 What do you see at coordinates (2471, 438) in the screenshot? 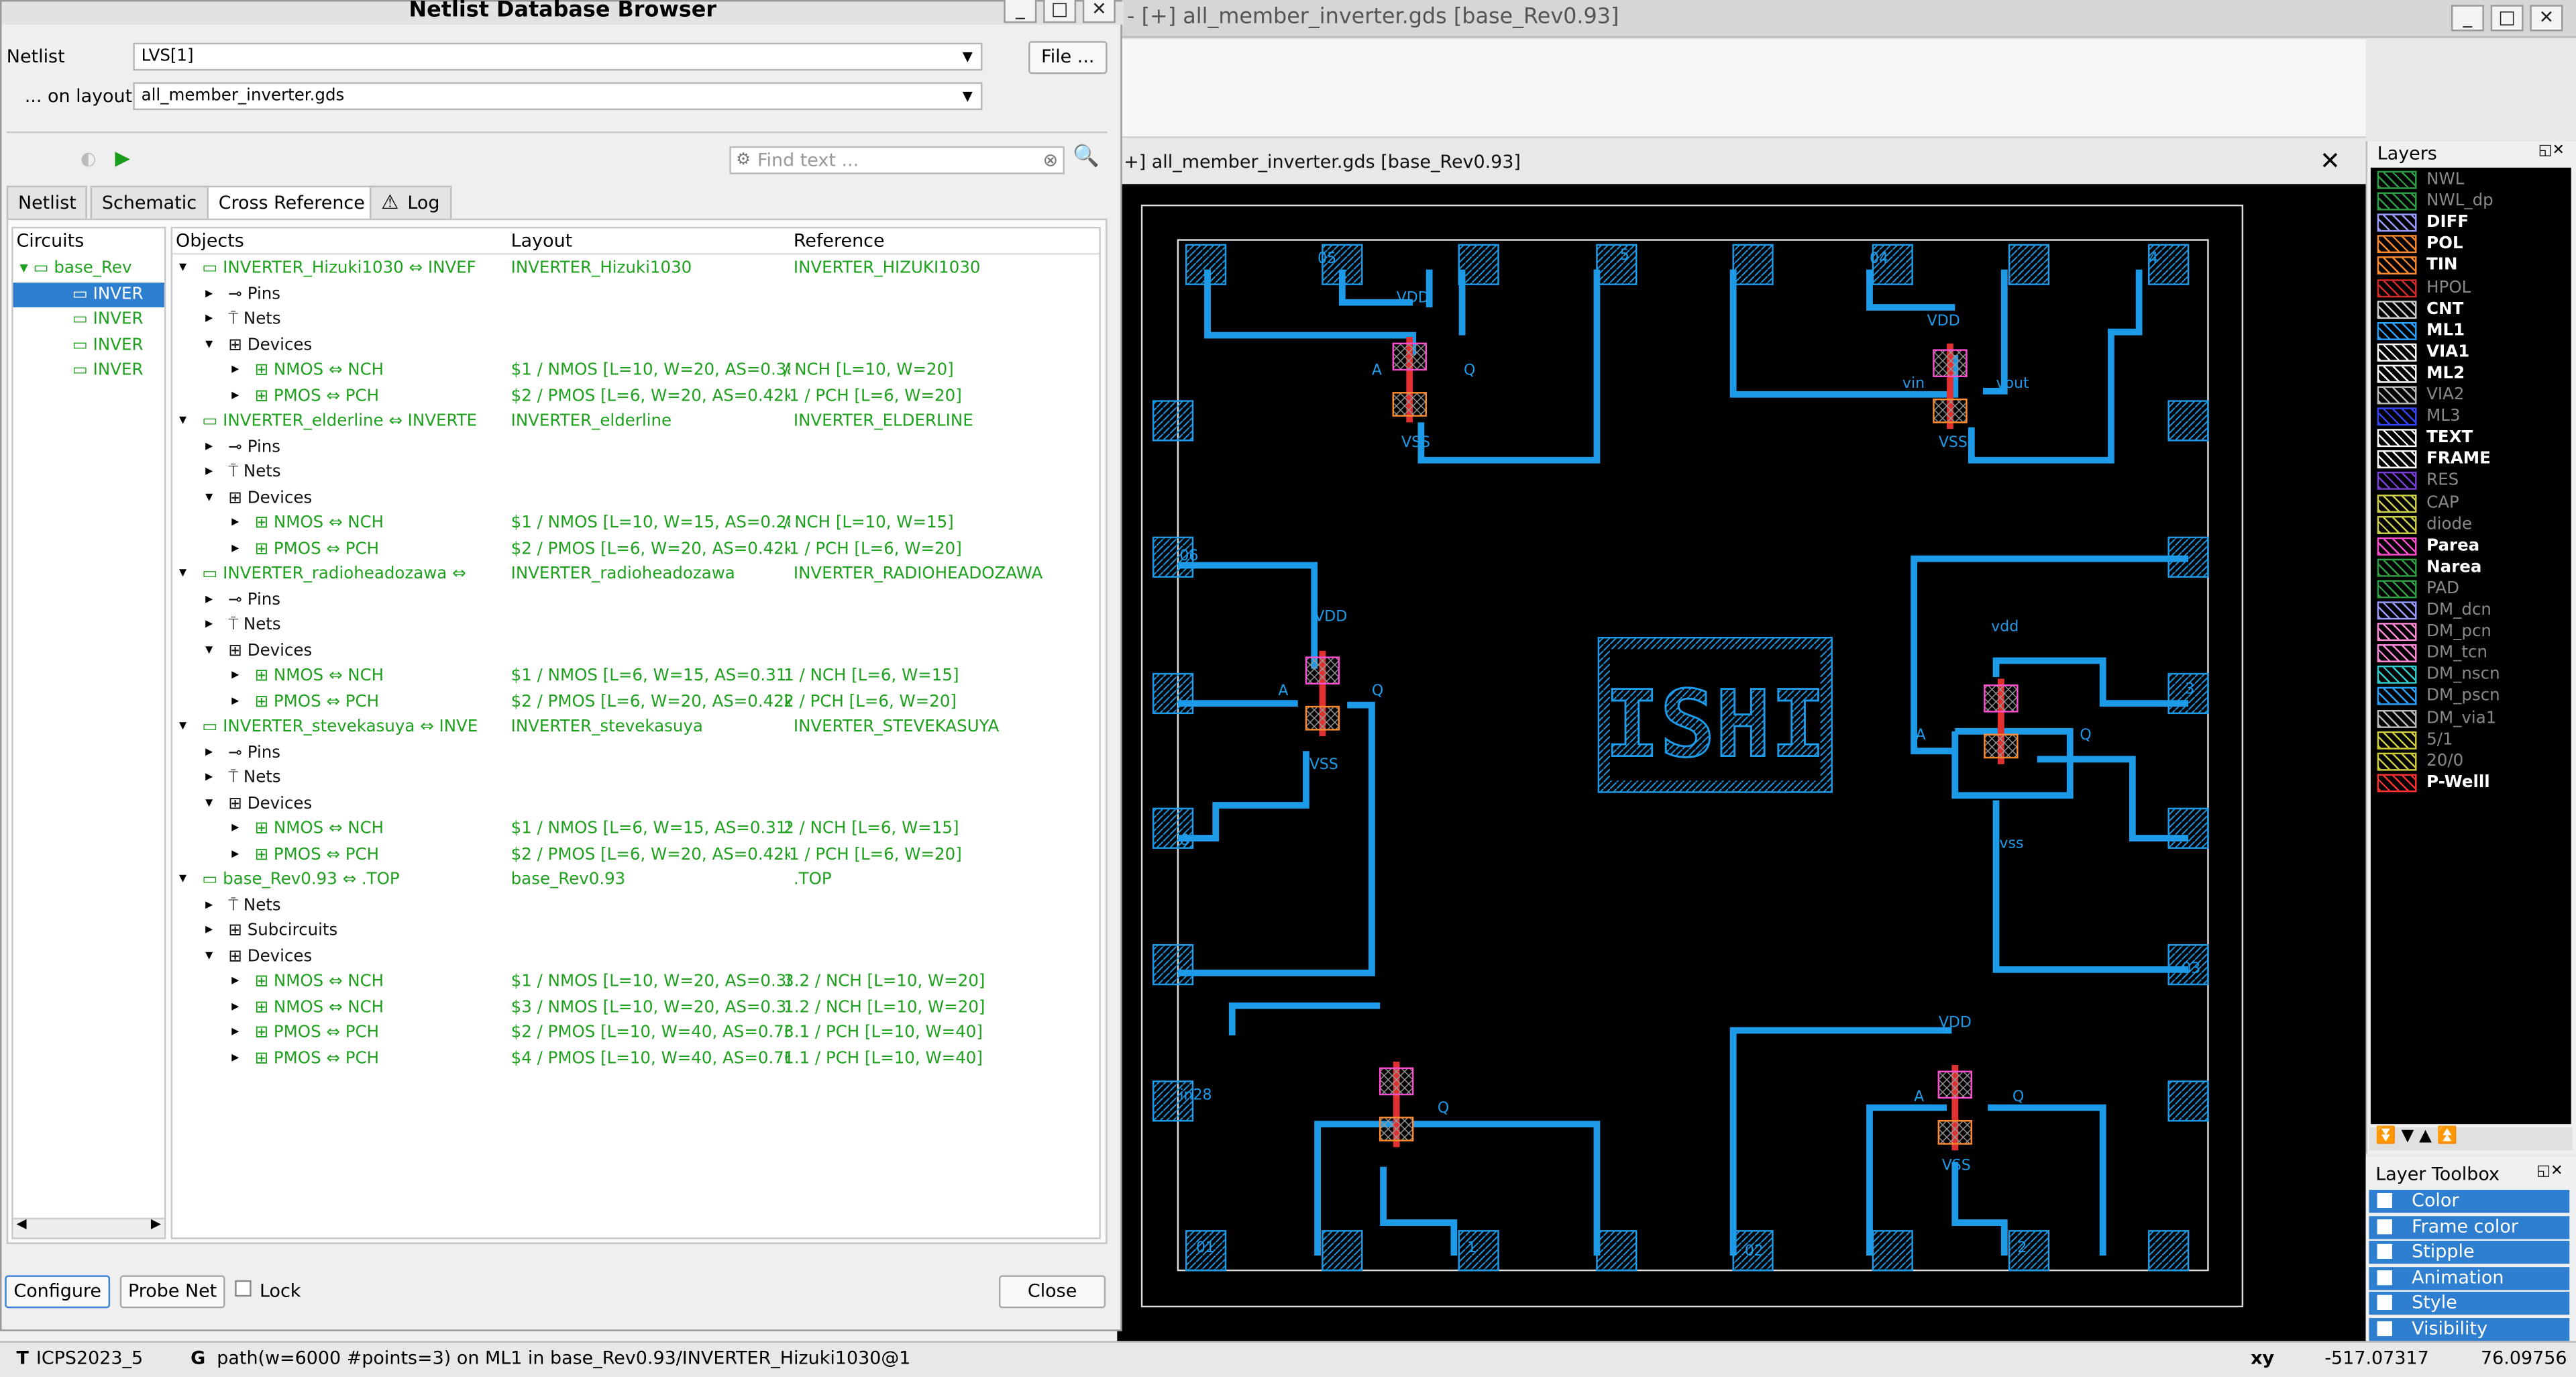
I see `layer-item: TEXT` at bounding box center [2471, 438].